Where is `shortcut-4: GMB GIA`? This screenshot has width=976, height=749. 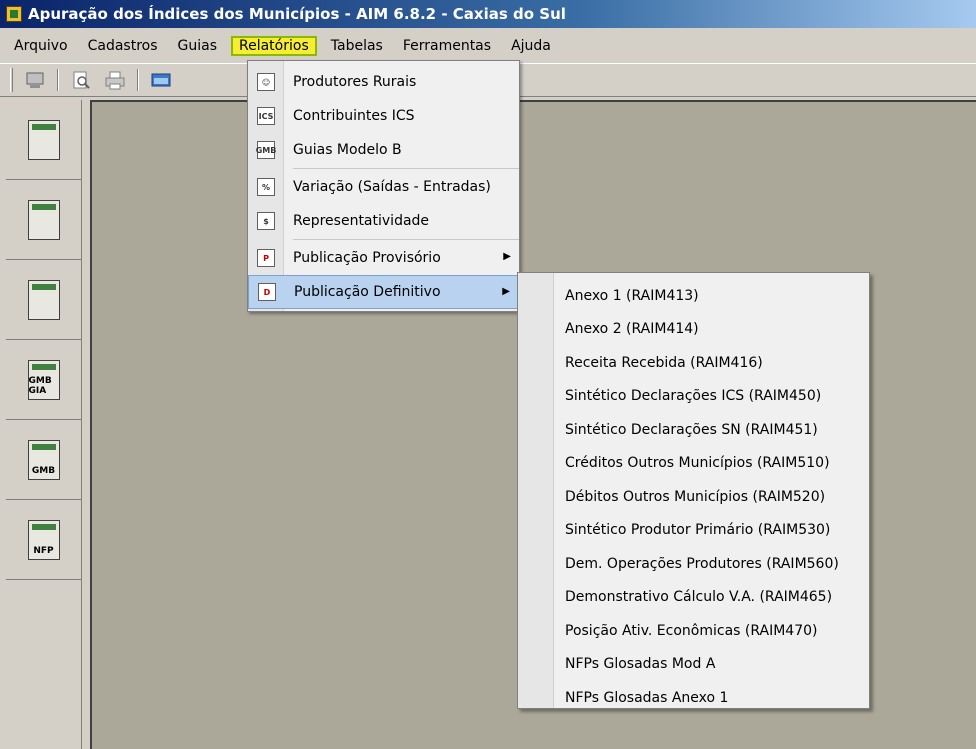
shortcut-4: GMB GIA is located at coordinates (43, 380).